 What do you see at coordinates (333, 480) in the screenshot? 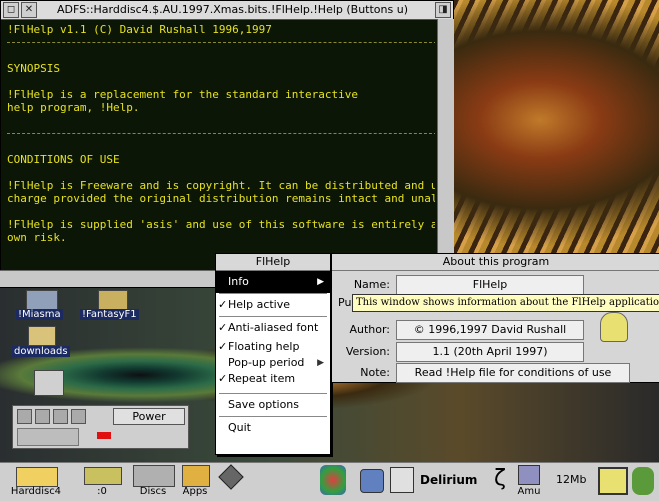
I see `palette-icon` at bounding box center [333, 480].